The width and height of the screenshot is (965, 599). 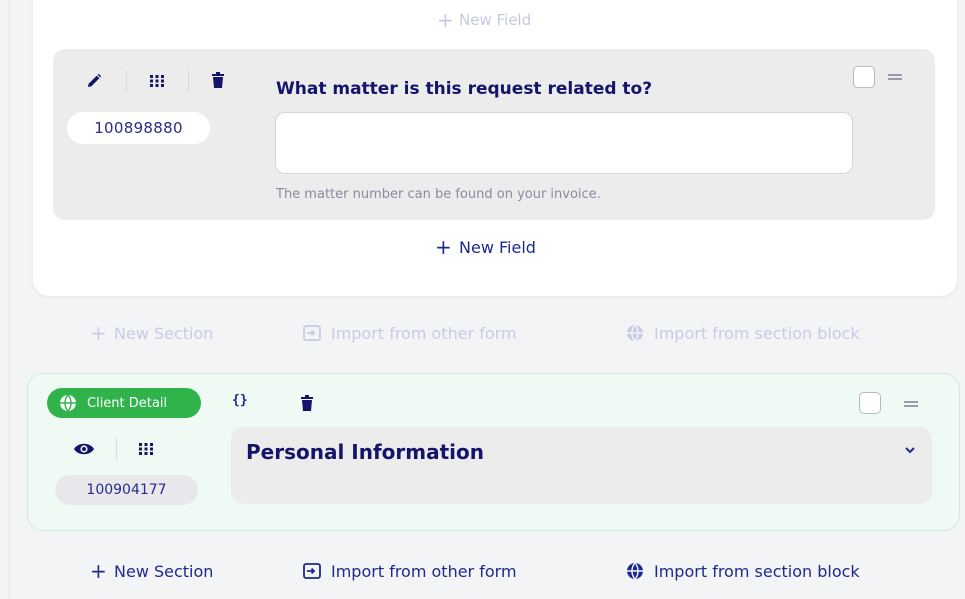 I want to click on new-section-button-disabled: + New Section, so click(x=151, y=333).